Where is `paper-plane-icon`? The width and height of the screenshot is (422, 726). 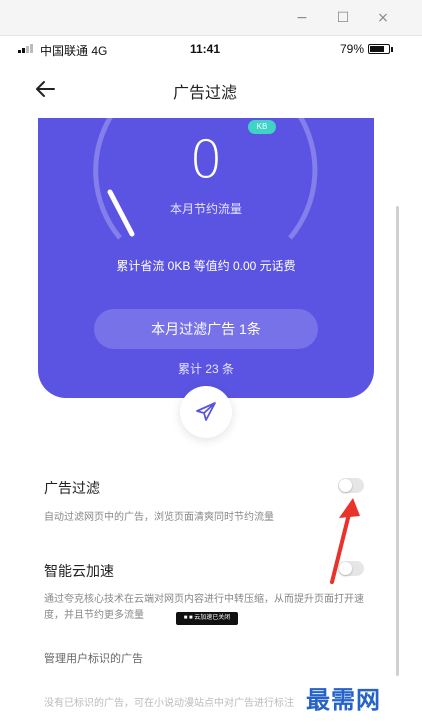 paper-plane-icon is located at coordinates (206, 411).